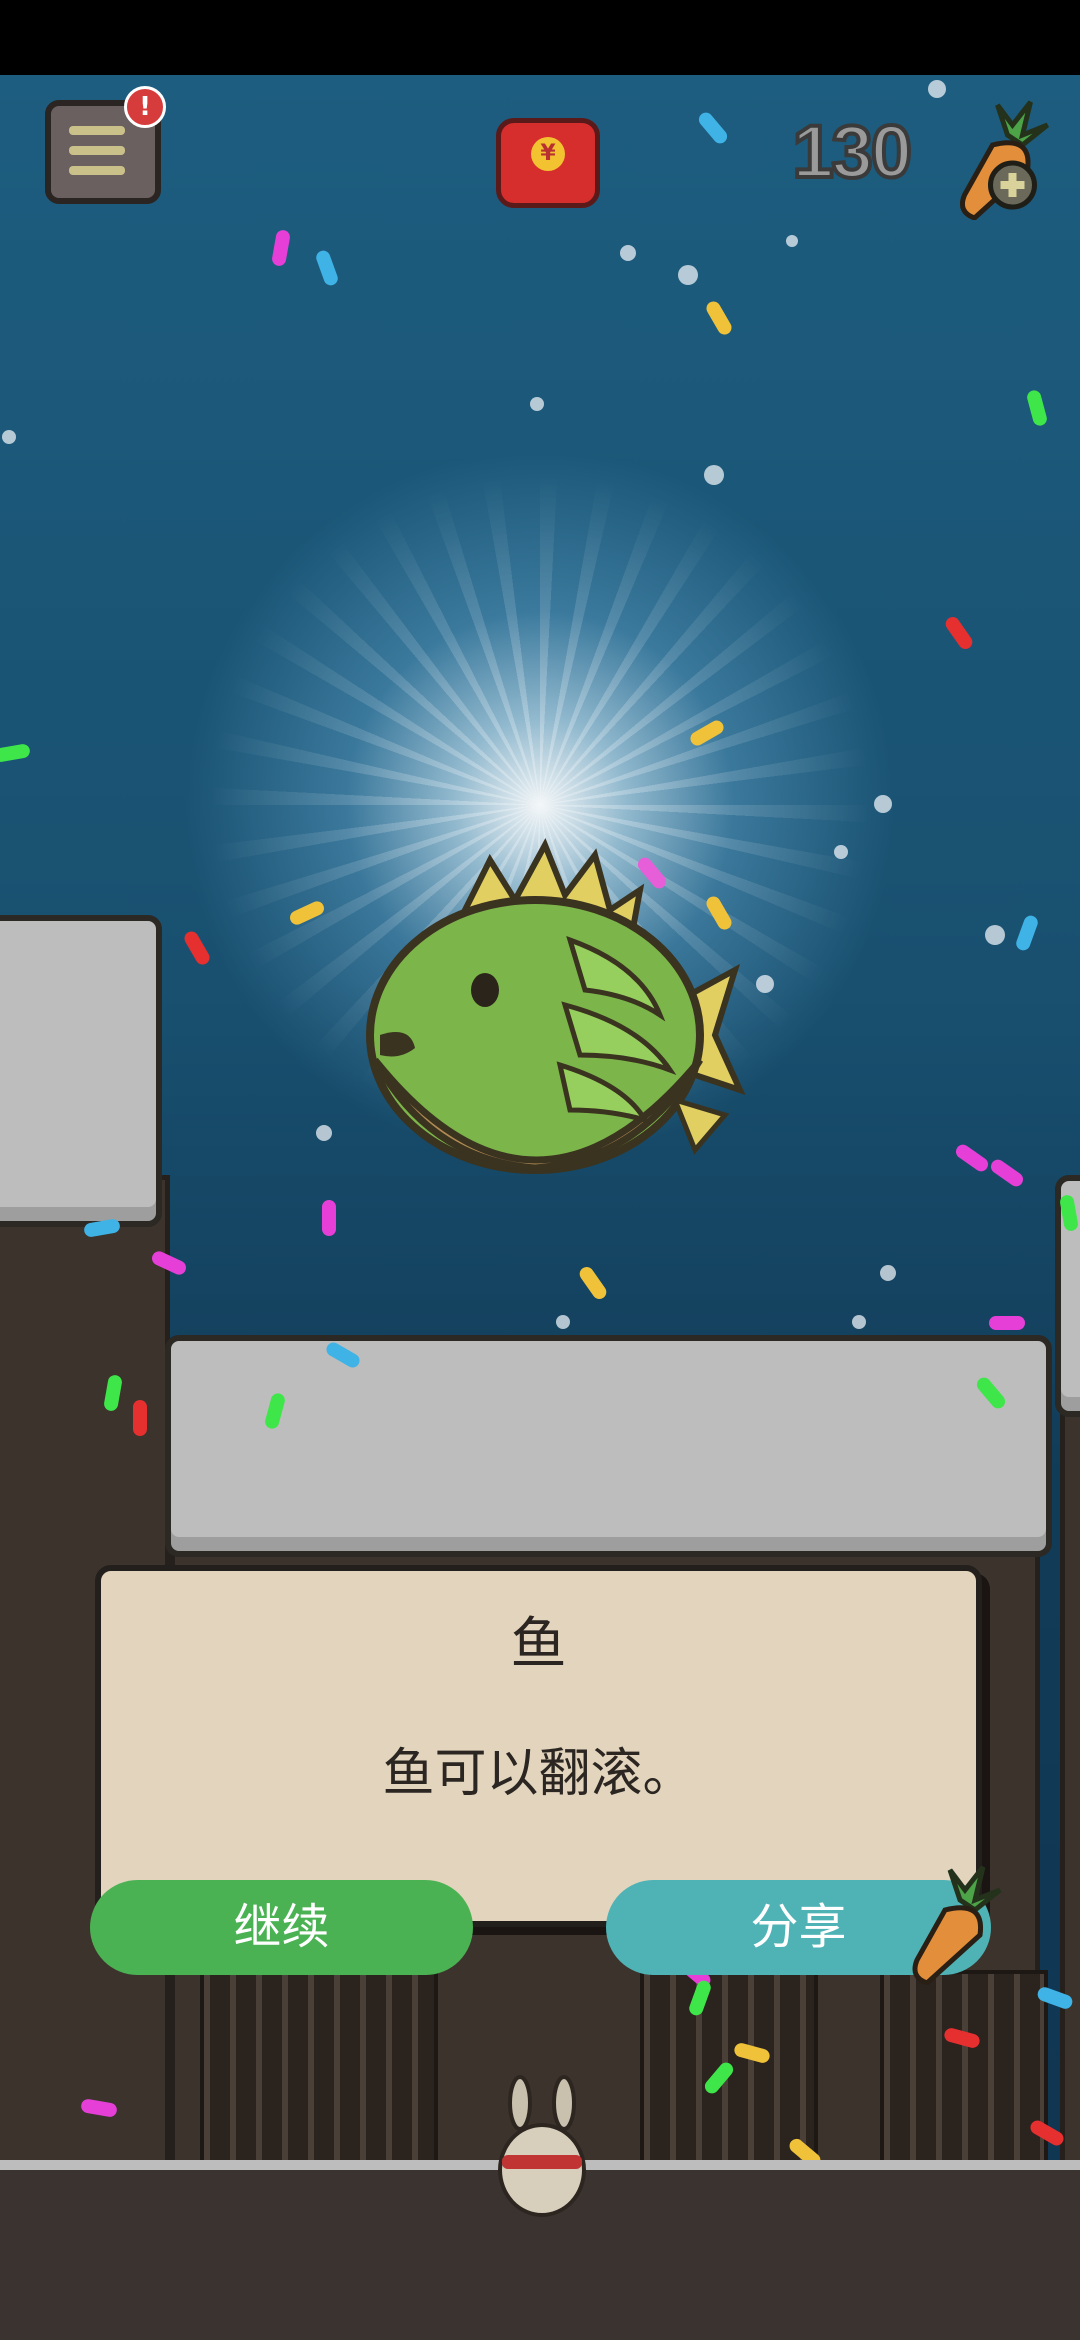 The width and height of the screenshot is (1080, 2340). Describe the element at coordinates (1002, 160) in the screenshot. I see `carrot-add-icon` at that location.